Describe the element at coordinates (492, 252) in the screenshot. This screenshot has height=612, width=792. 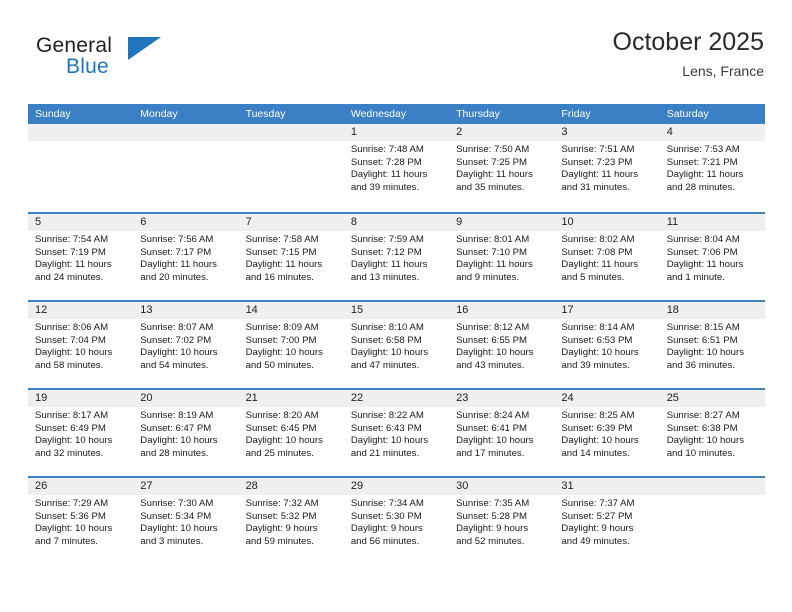
I see `sunset-time: Sunset: 7:10 PM` at that location.